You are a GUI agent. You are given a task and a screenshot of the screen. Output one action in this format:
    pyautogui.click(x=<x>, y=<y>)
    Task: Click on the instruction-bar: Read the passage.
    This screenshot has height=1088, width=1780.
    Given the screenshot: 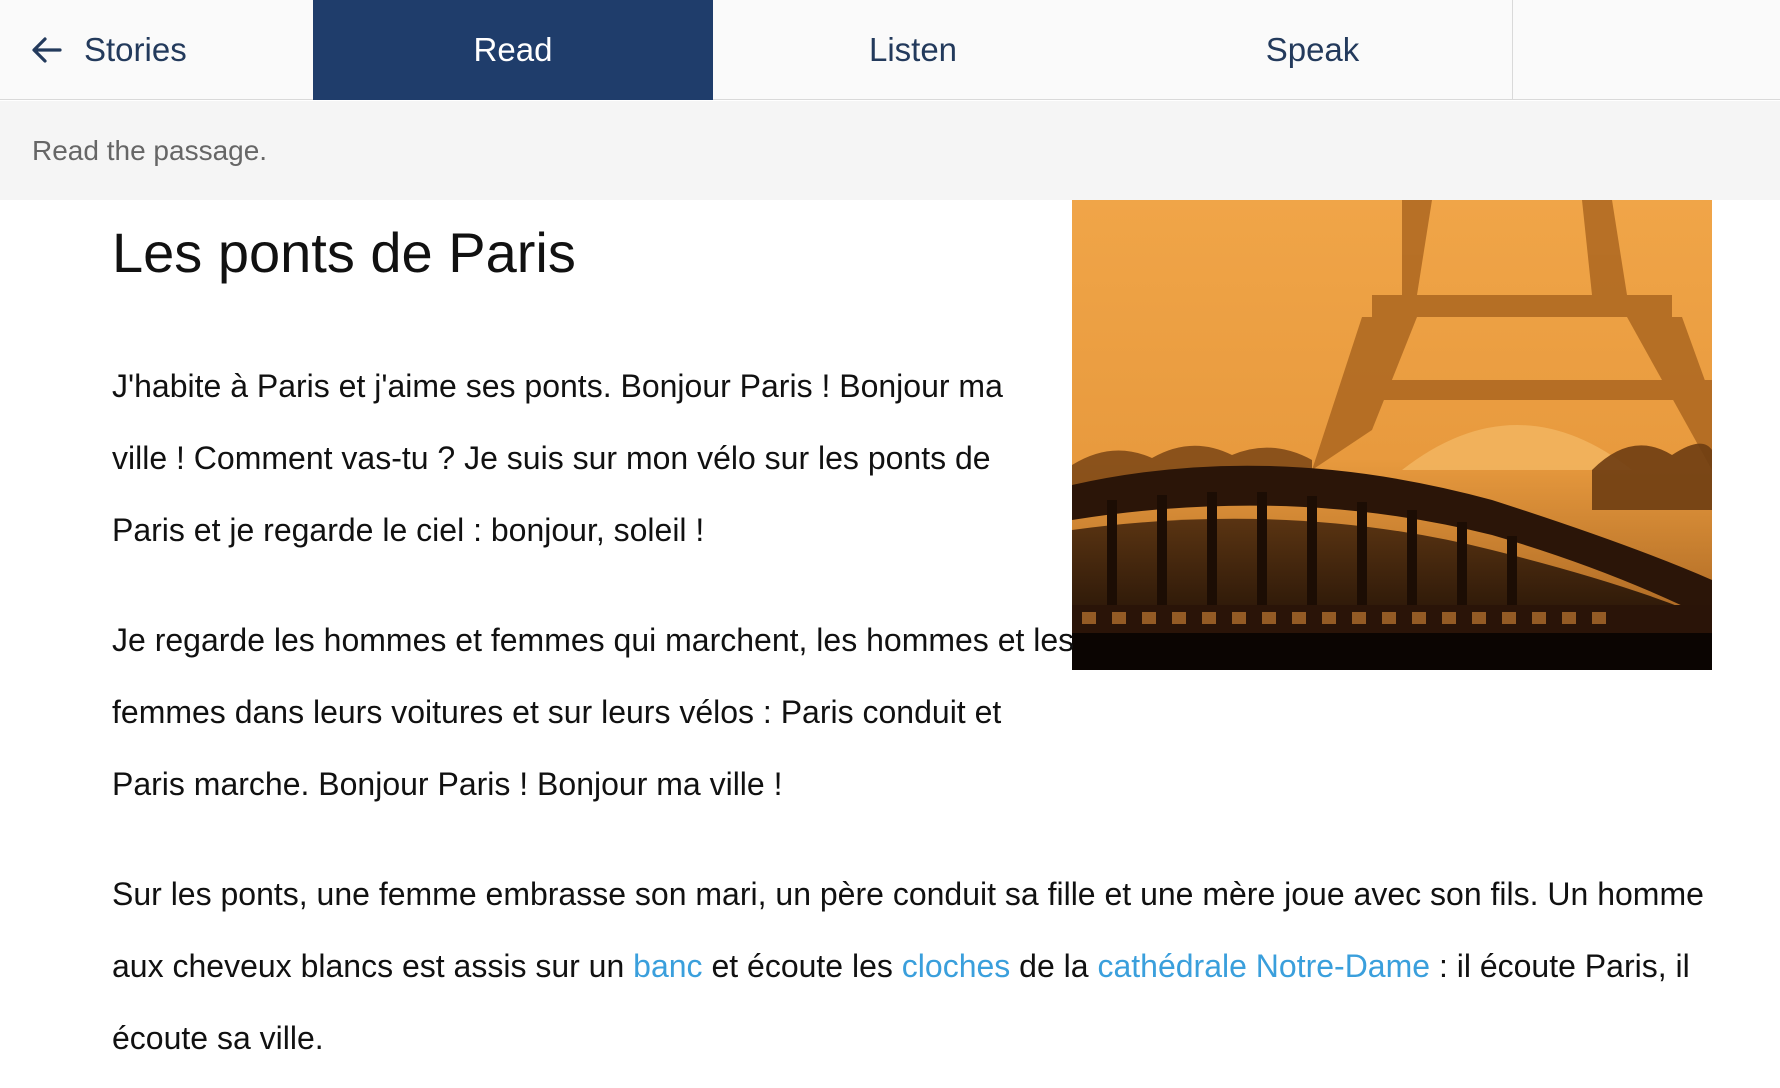 What is the action you would take?
    pyautogui.click(x=890, y=150)
    